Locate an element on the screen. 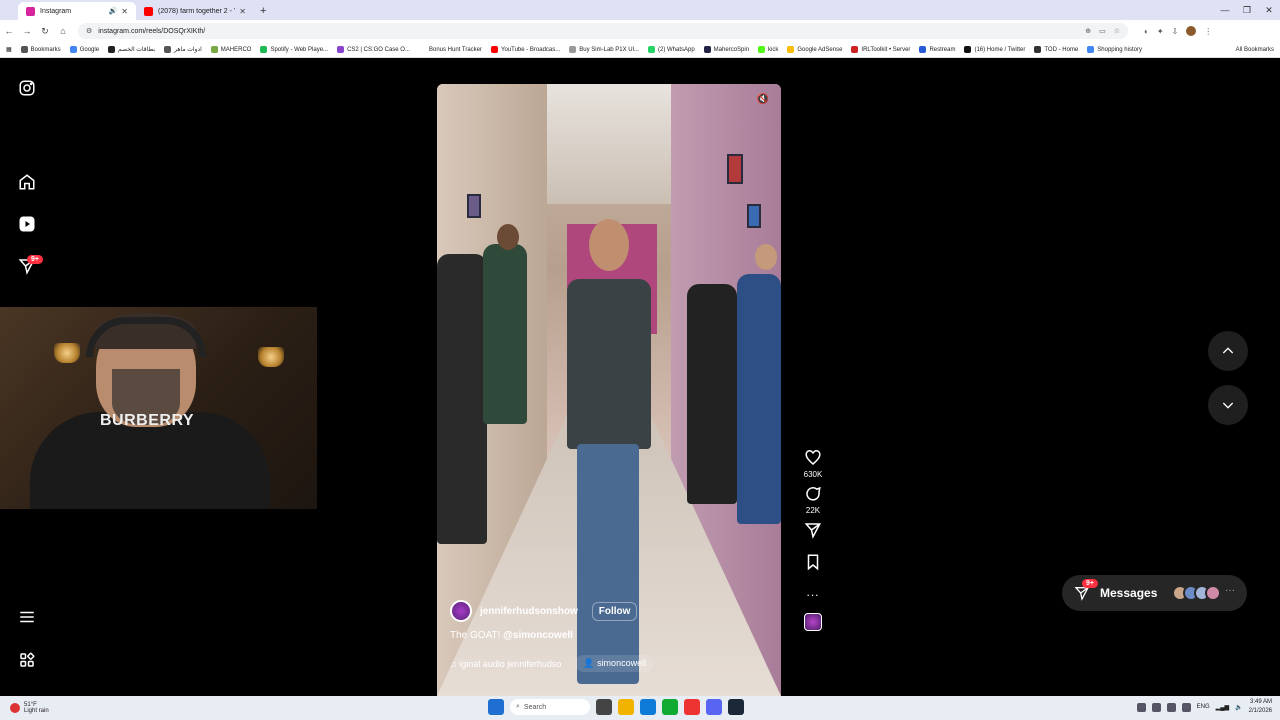  tab-instagram: Instagram 🔊 ✕ is located at coordinates (77, 11).